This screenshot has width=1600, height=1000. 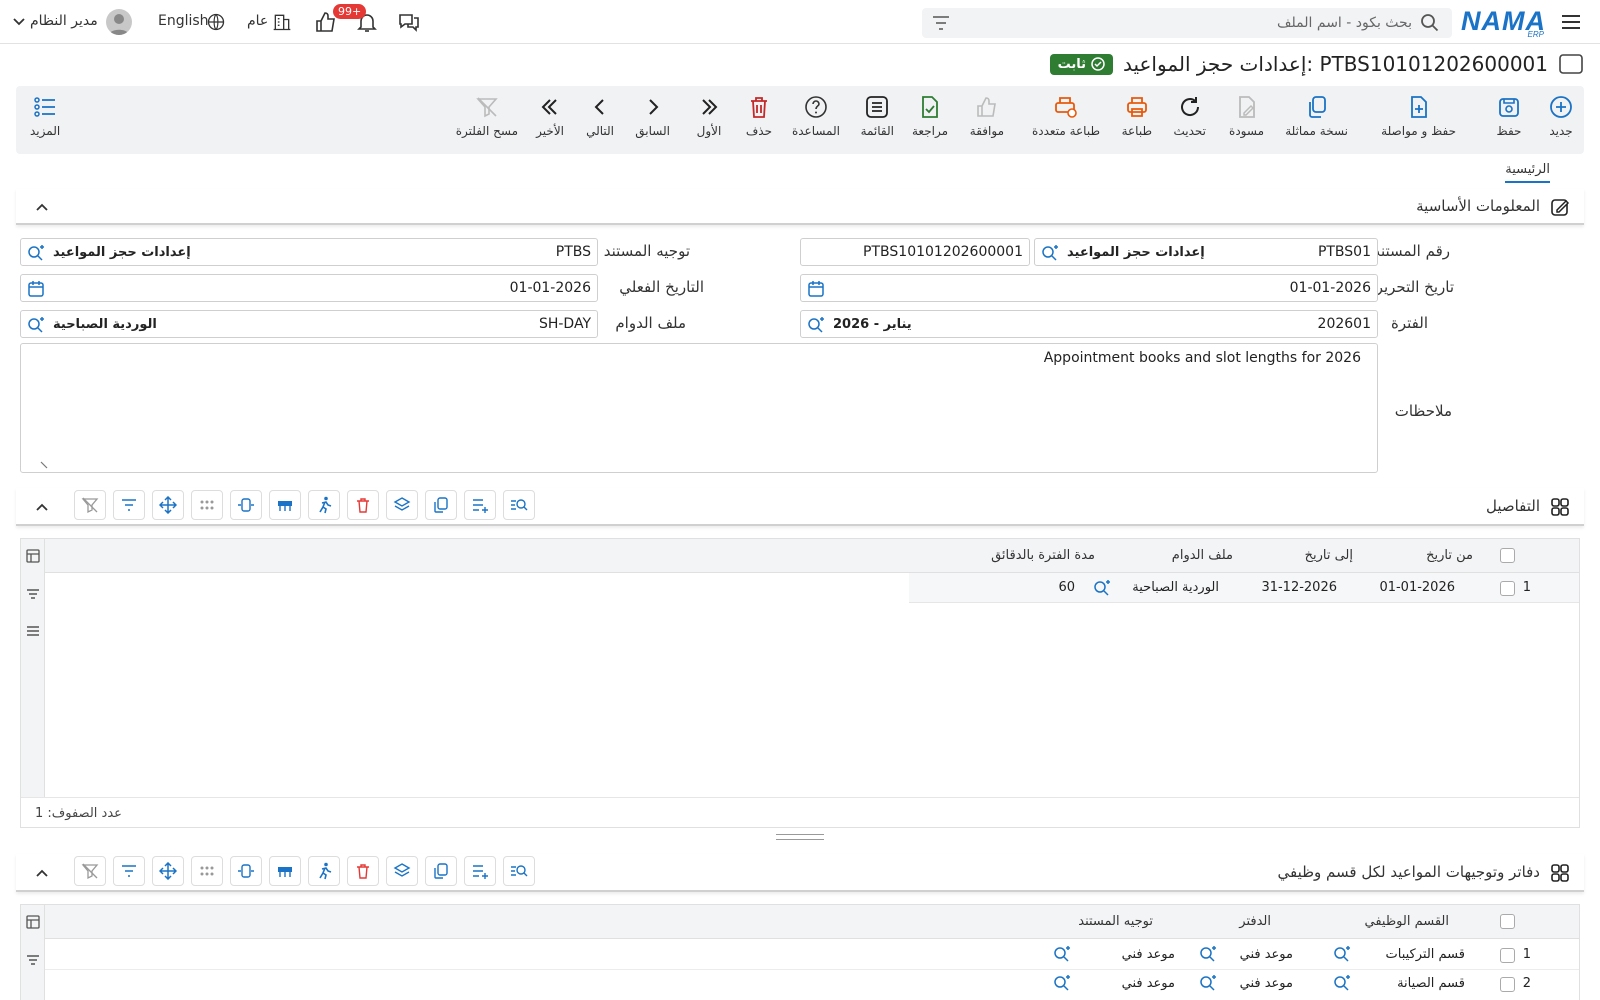 I want to click on approve-button: موافقة, so click(x=987, y=116).